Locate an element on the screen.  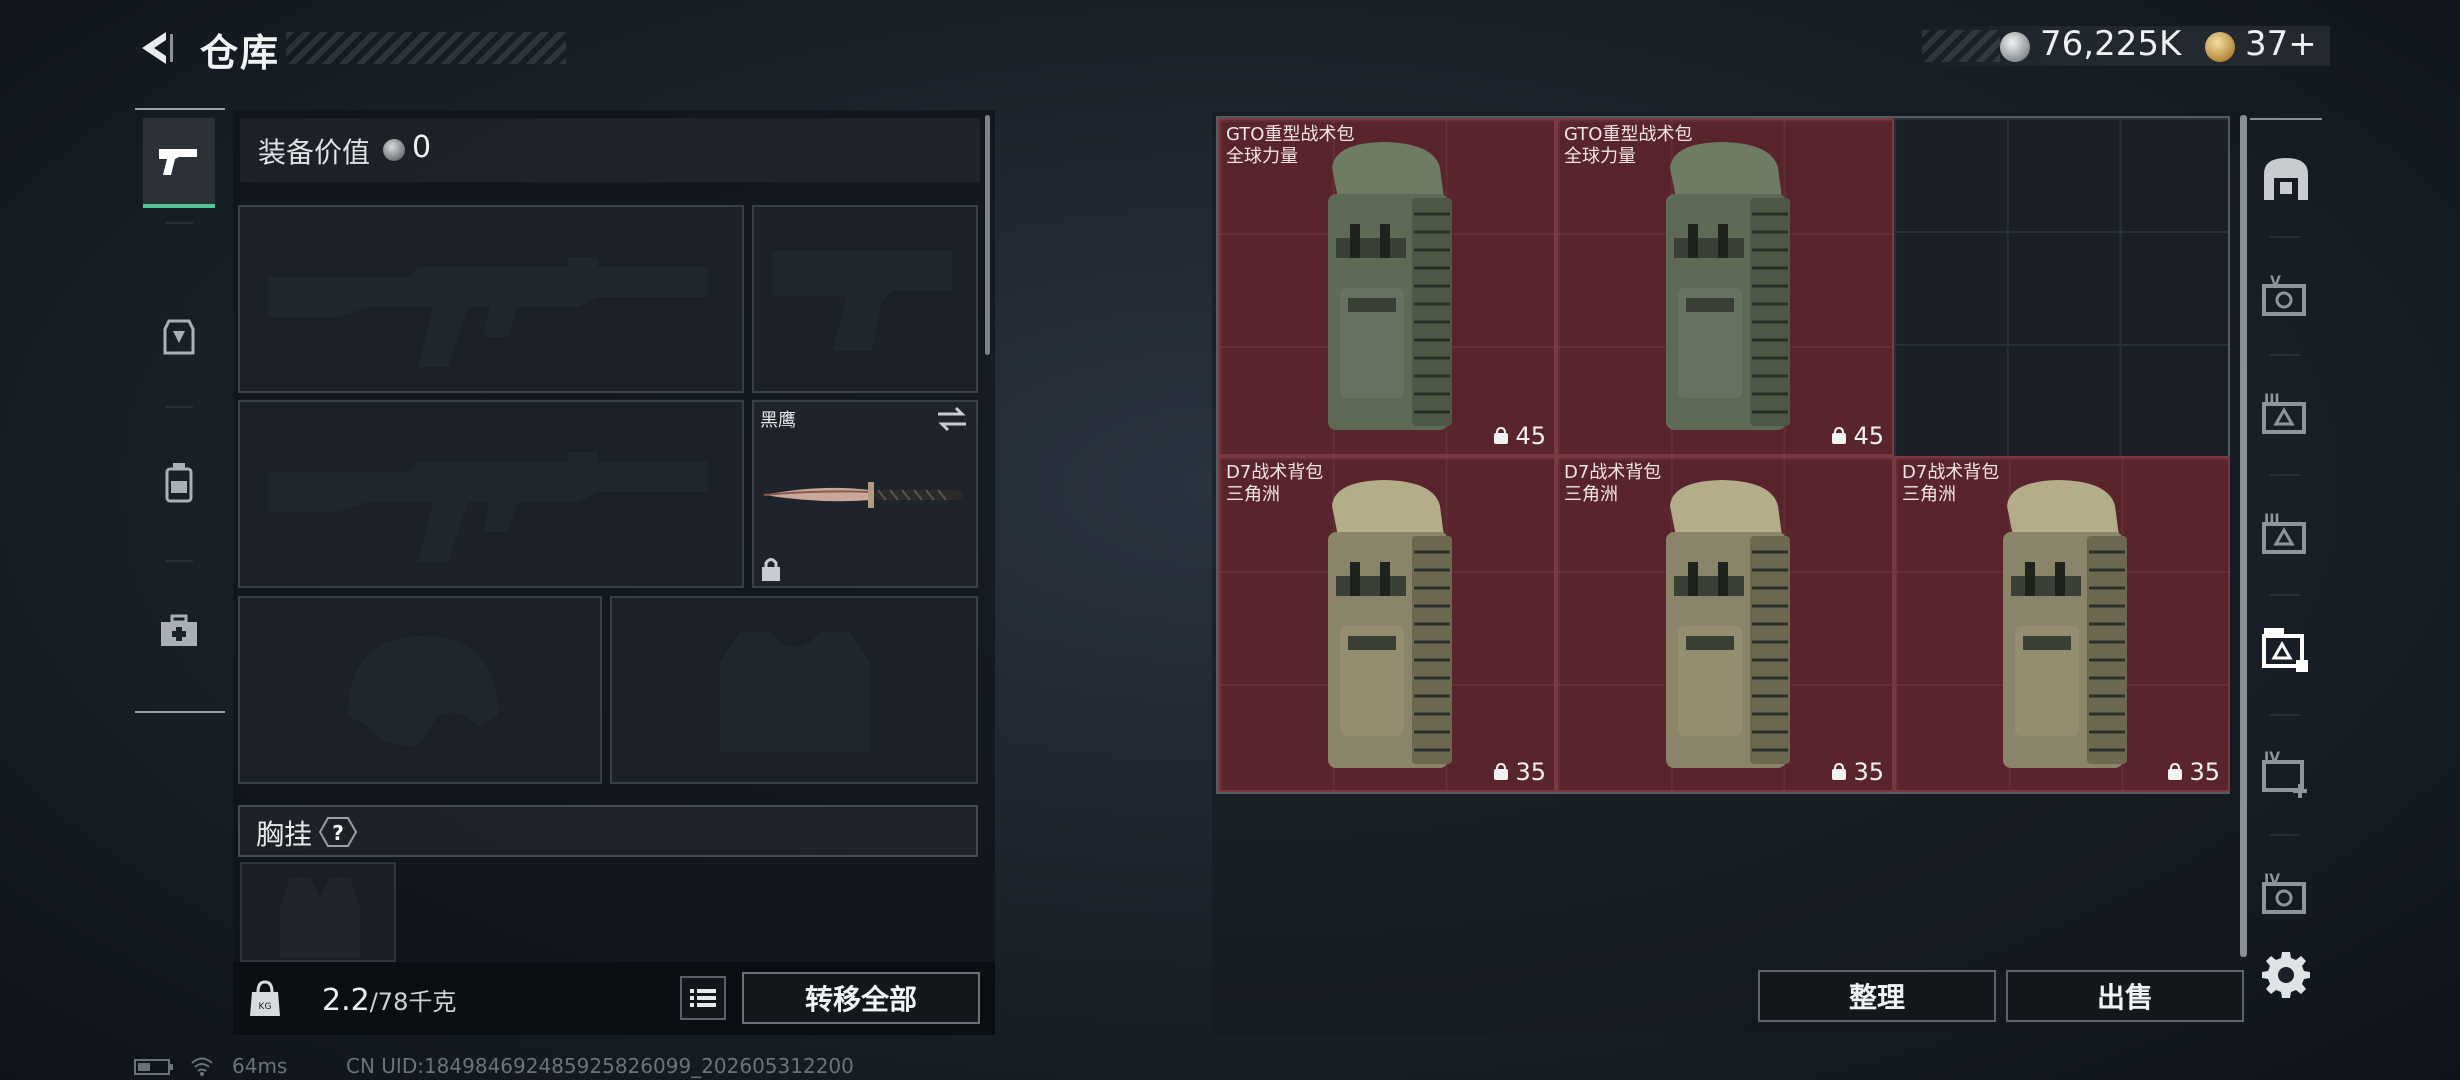
storage-iii-b-icon: III is located at coordinates (2286, 534).